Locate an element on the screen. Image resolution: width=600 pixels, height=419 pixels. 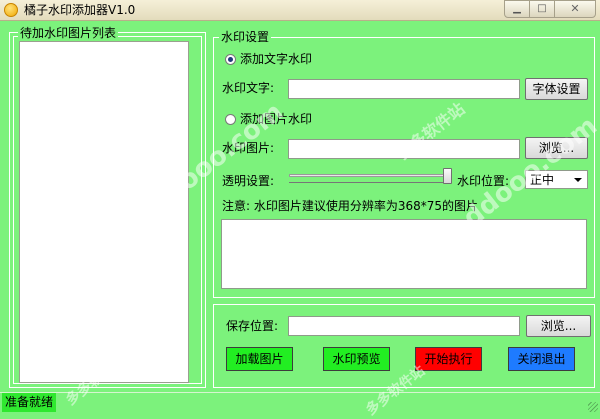
status-text: 准备就绪 is located at coordinates (29, 402).